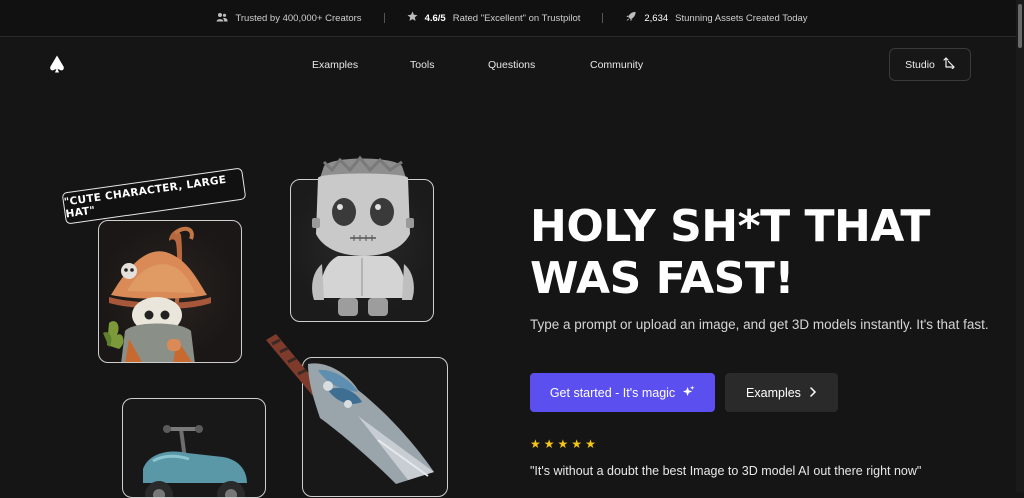 The height and width of the screenshot is (498, 1024). I want to click on headline-line-1: HOLY SH*T THAT, so click(730, 226).